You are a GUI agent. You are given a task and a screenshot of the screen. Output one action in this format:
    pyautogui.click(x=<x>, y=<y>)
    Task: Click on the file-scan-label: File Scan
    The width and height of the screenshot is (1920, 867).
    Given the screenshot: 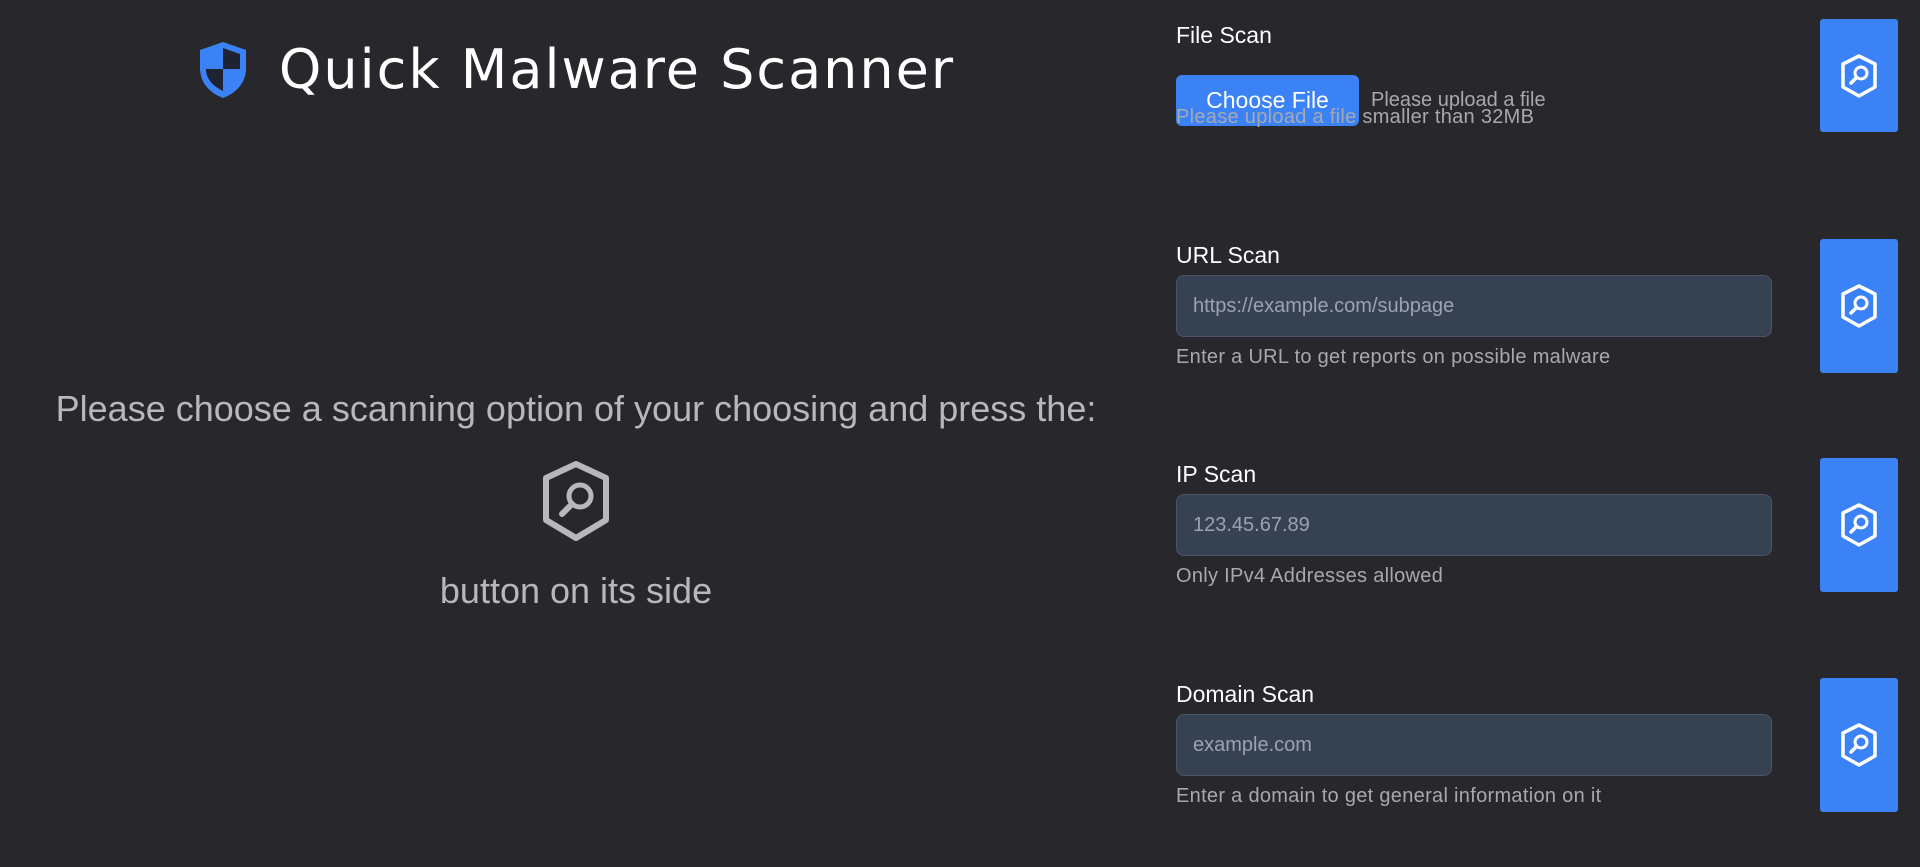 What is the action you would take?
    pyautogui.click(x=1224, y=35)
    